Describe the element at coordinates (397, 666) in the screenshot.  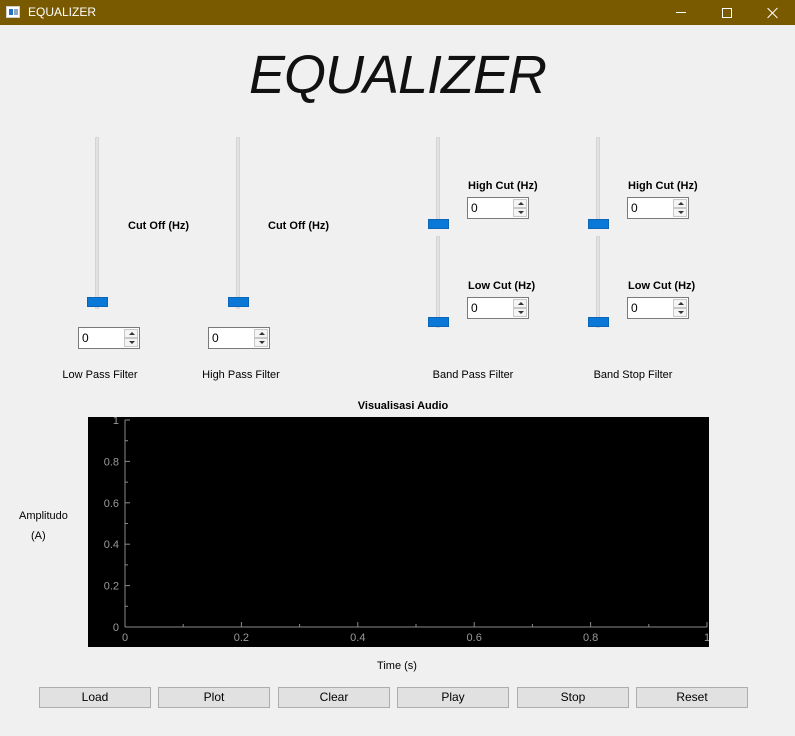
I see `x-axis-label: Time (s)` at that location.